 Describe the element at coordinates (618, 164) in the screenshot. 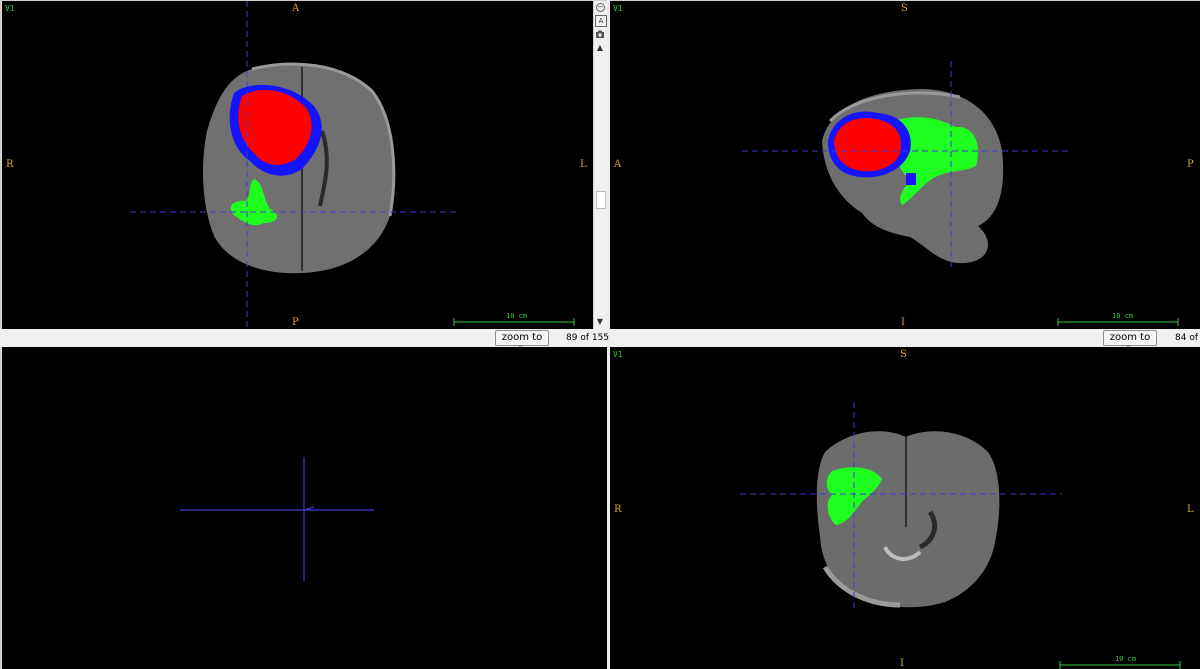

I see `orient-left-label: A` at that location.